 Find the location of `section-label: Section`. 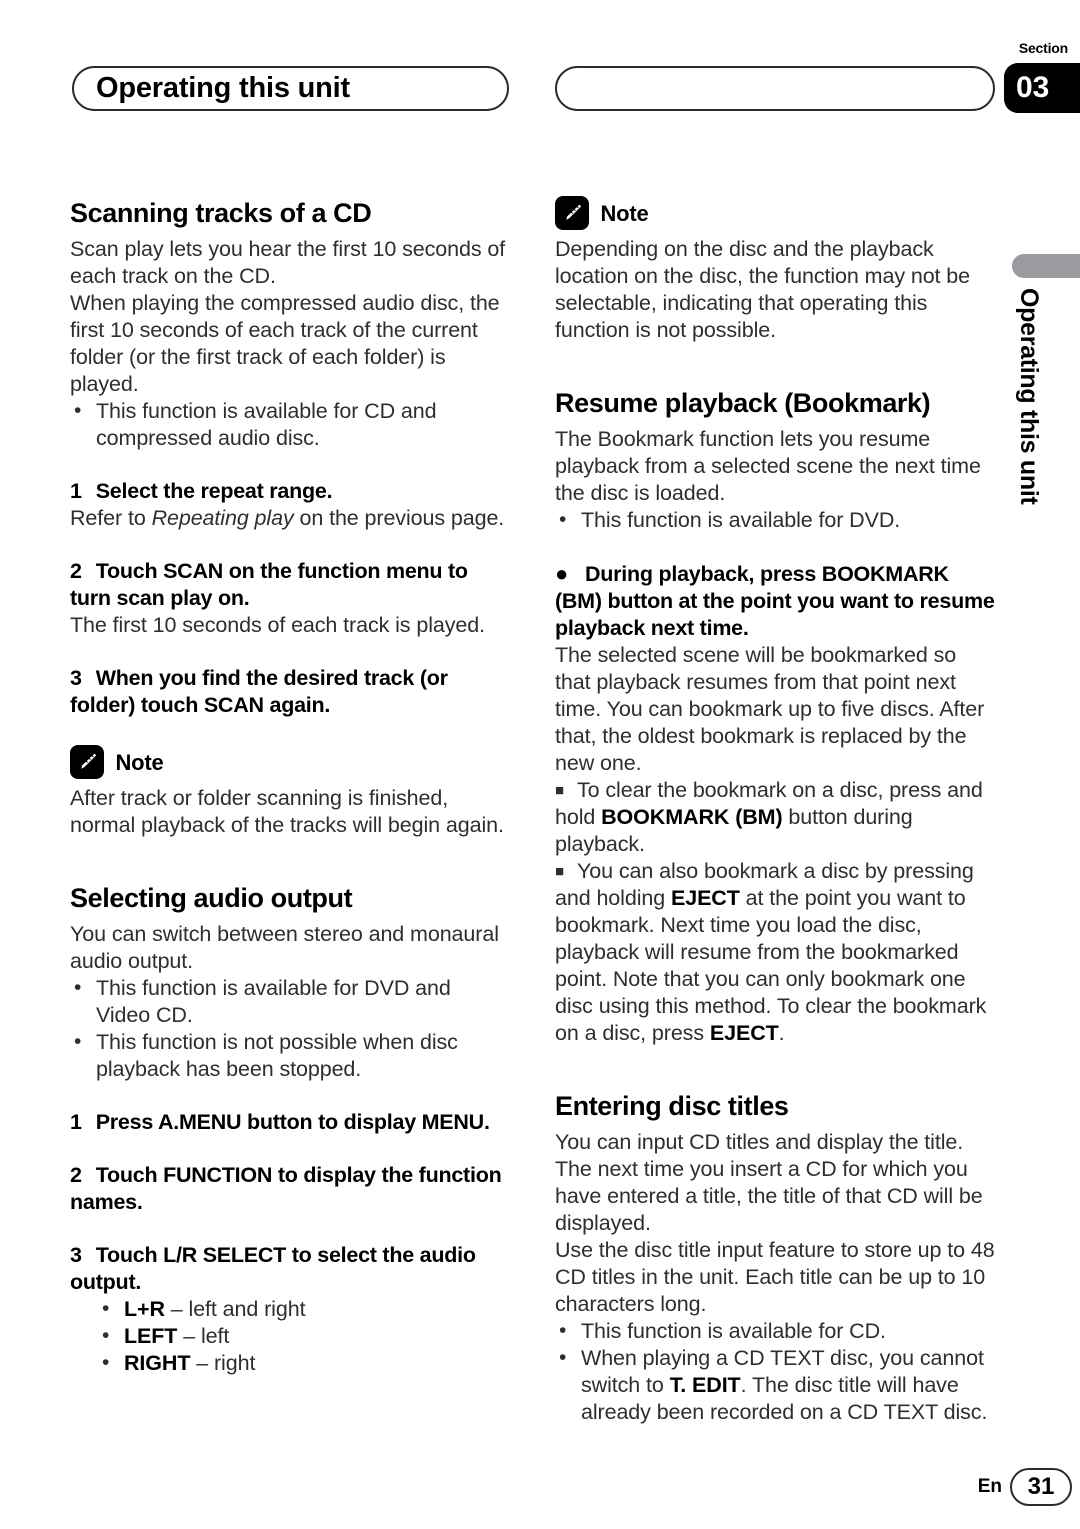

section-label: Section is located at coordinates (1043, 48).